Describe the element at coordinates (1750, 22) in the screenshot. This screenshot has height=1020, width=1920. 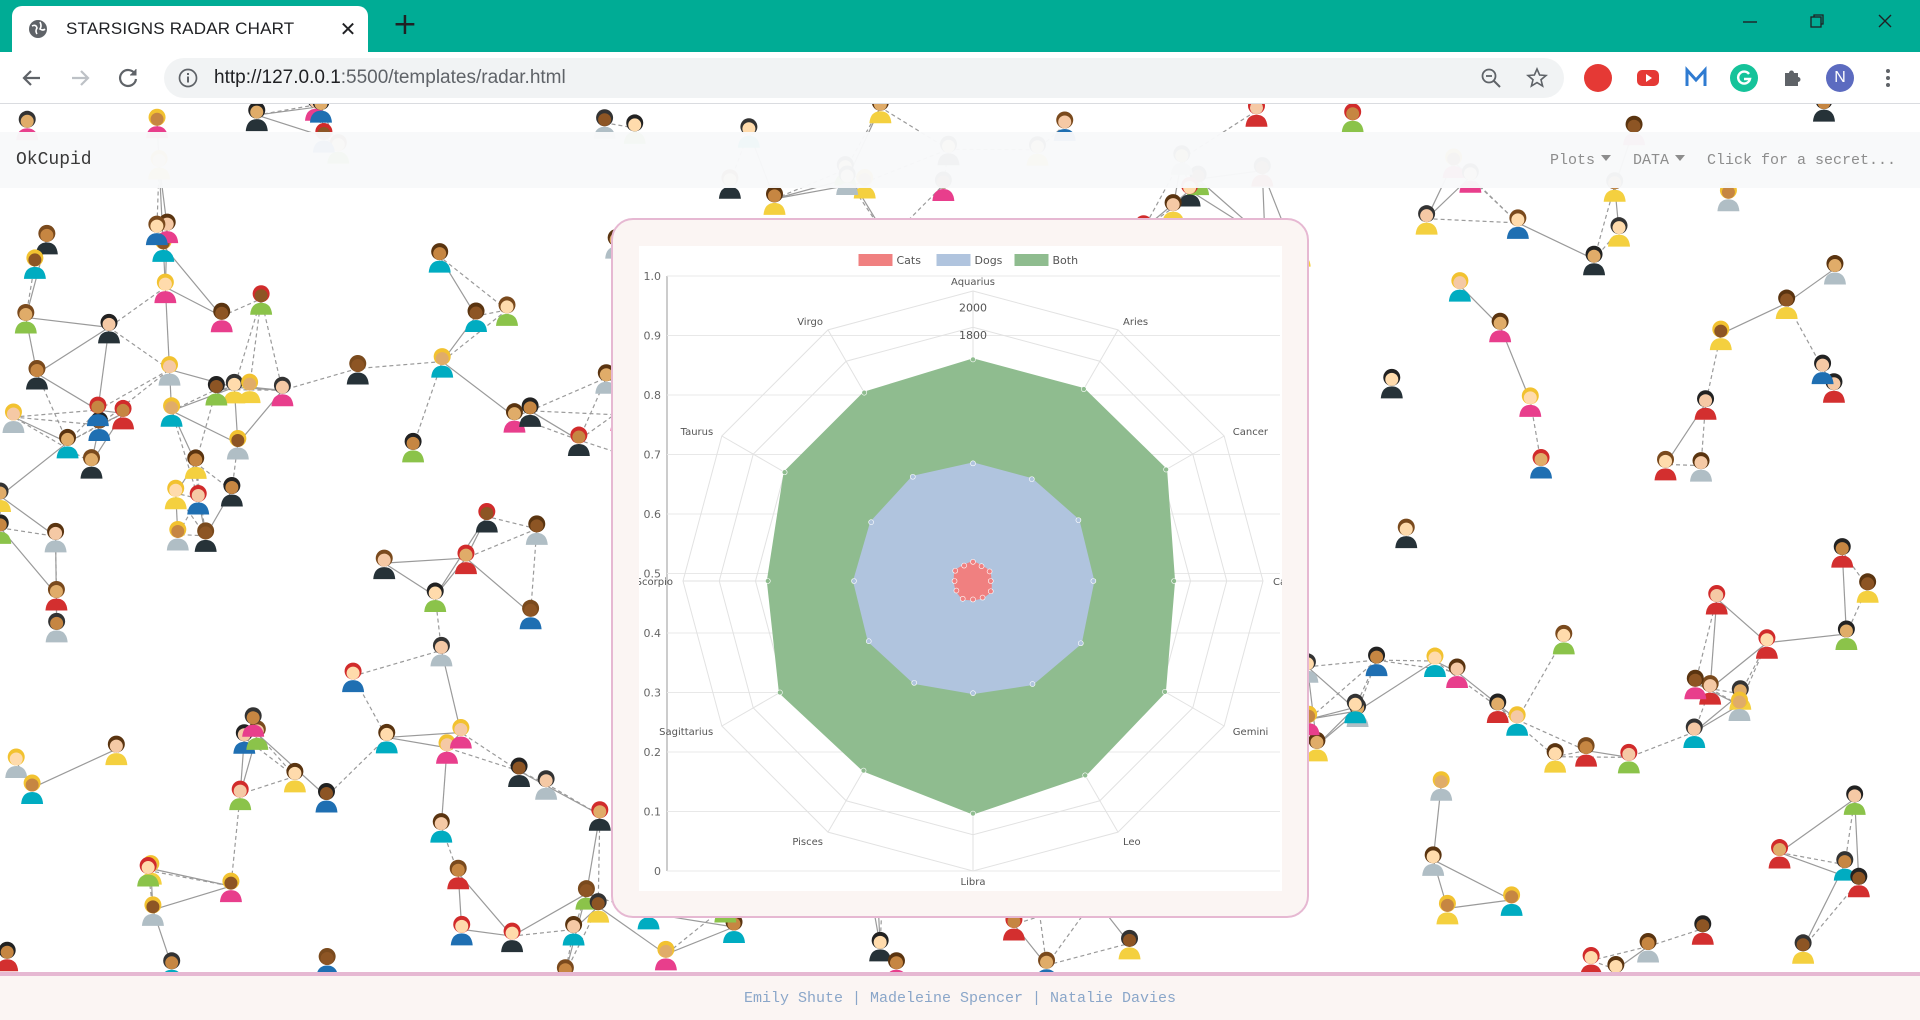
I see `minimize-icon` at that location.